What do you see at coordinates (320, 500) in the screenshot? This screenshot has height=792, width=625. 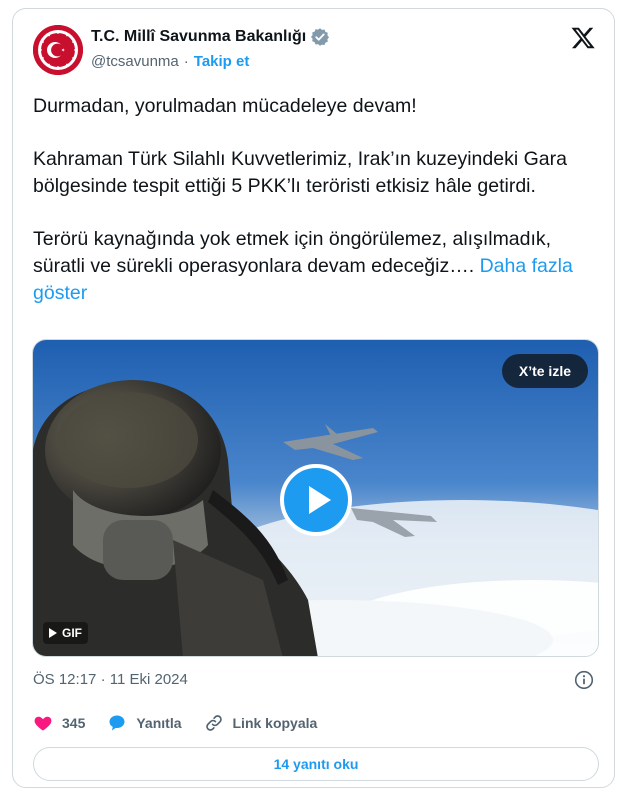 I see `play-icon` at bounding box center [320, 500].